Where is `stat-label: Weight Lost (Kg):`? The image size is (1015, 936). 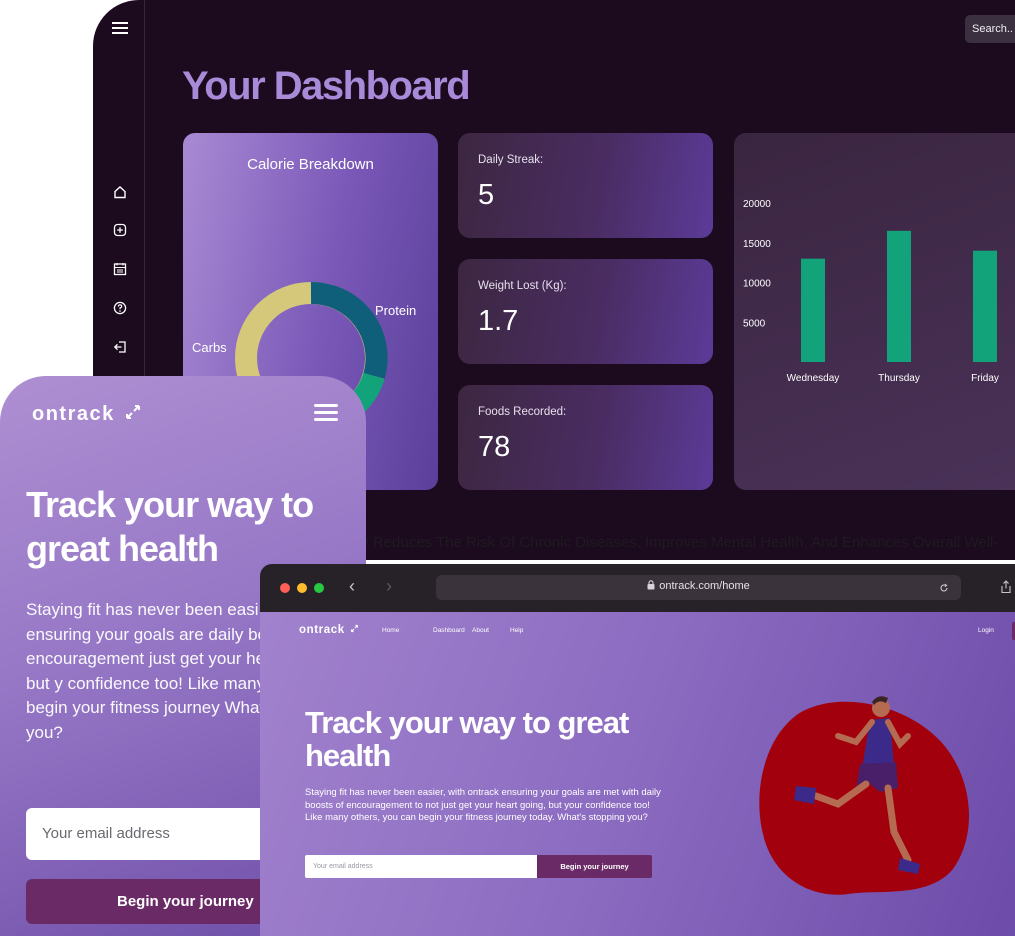 stat-label: Weight Lost (Kg): is located at coordinates (522, 286).